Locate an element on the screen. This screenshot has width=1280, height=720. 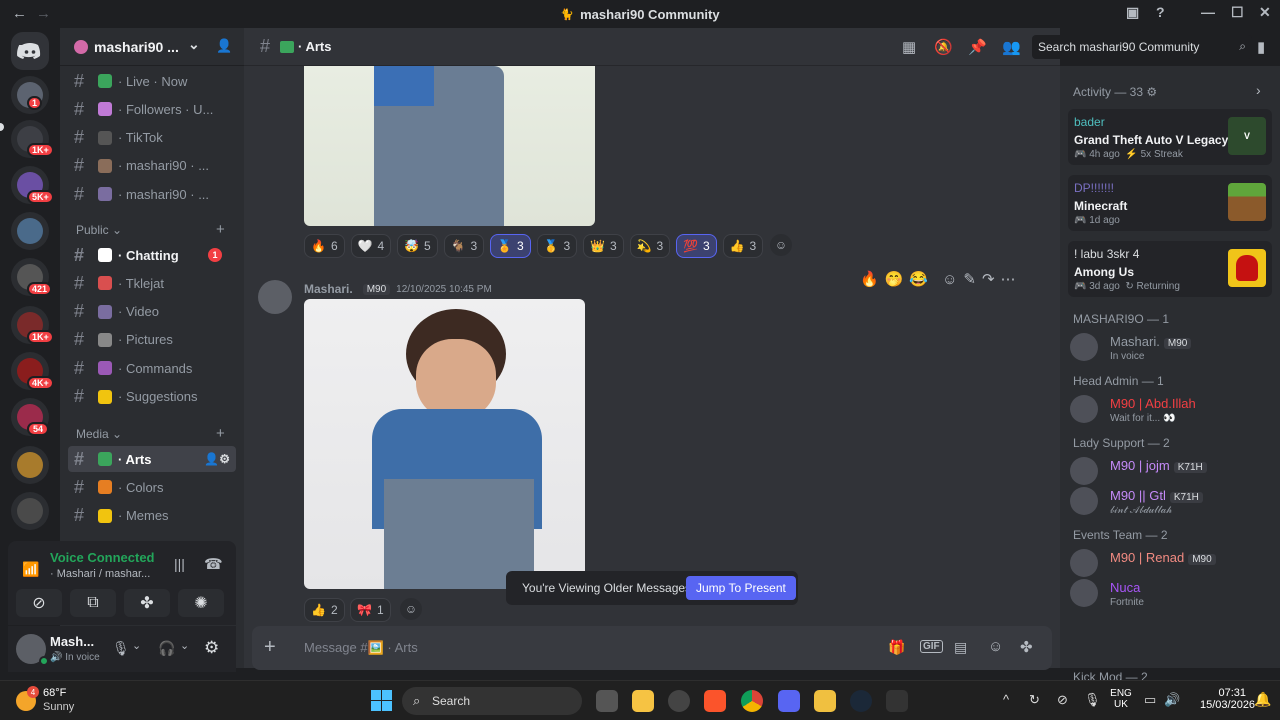
search-input: Search mashari90 Community ⌕ is located at coordinates (1142, 47).